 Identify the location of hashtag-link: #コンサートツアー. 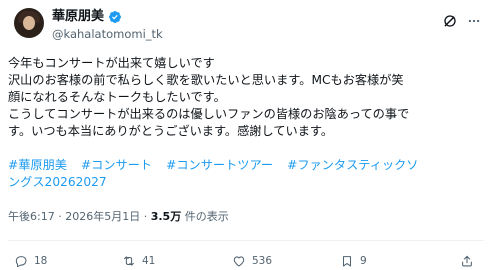
(219, 165).